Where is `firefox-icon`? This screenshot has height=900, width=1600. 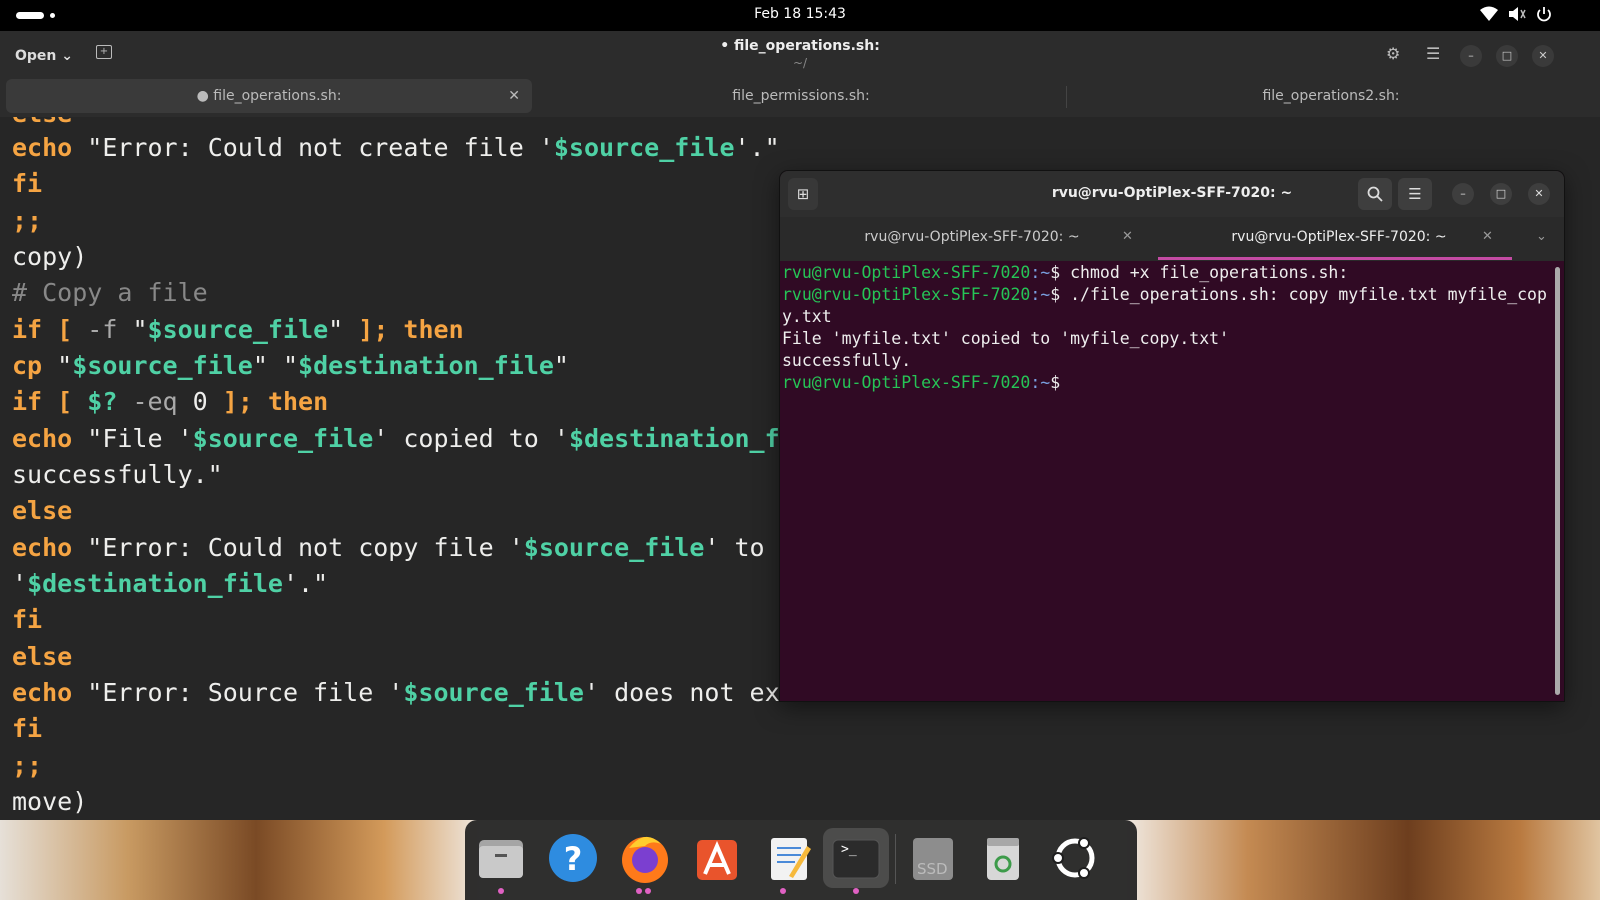 firefox-icon is located at coordinates (645, 858).